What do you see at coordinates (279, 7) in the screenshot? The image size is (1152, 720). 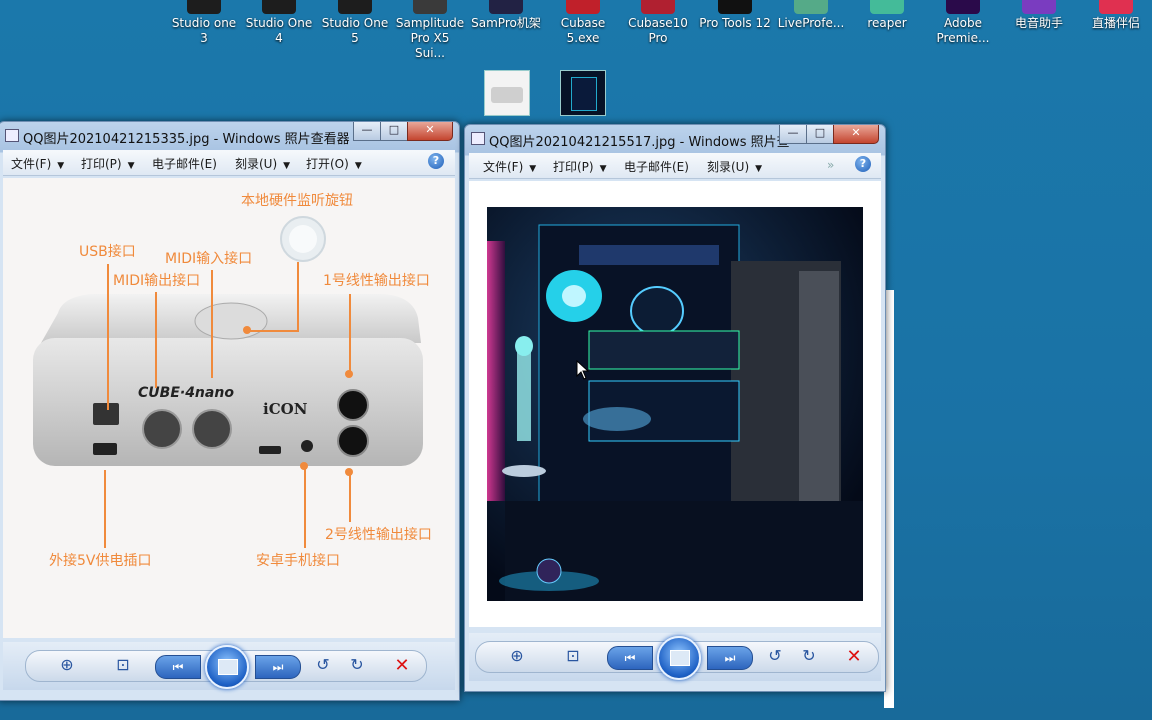 I see `studio-one-icon` at bounding box center [279, 7].